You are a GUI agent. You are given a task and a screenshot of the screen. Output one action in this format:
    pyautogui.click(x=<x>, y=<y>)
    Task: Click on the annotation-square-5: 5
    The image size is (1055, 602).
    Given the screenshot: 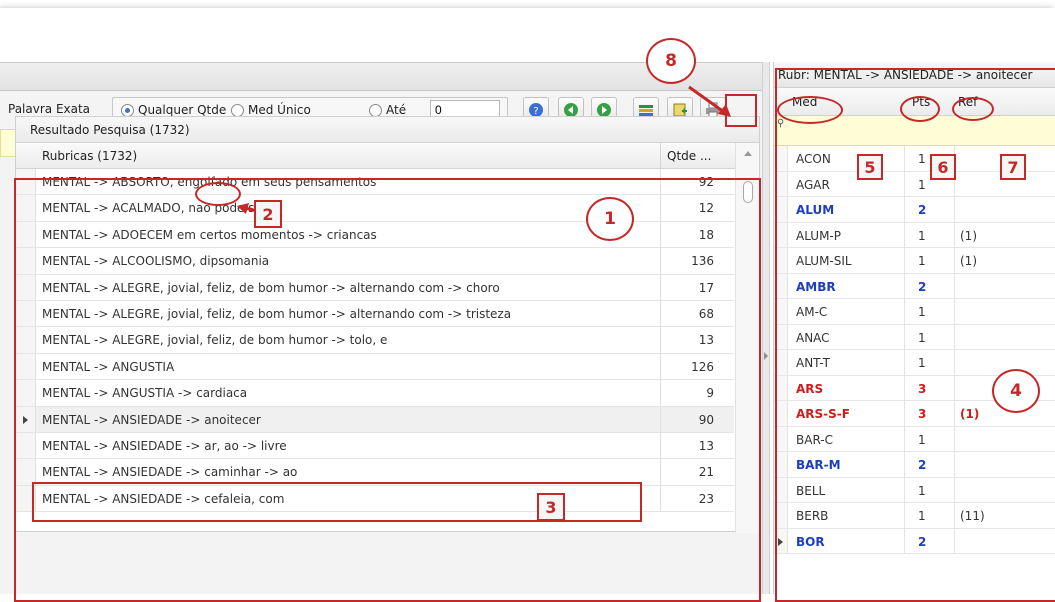 What is the action you would take?
    pyautogui.click(x=870, y=167)
    